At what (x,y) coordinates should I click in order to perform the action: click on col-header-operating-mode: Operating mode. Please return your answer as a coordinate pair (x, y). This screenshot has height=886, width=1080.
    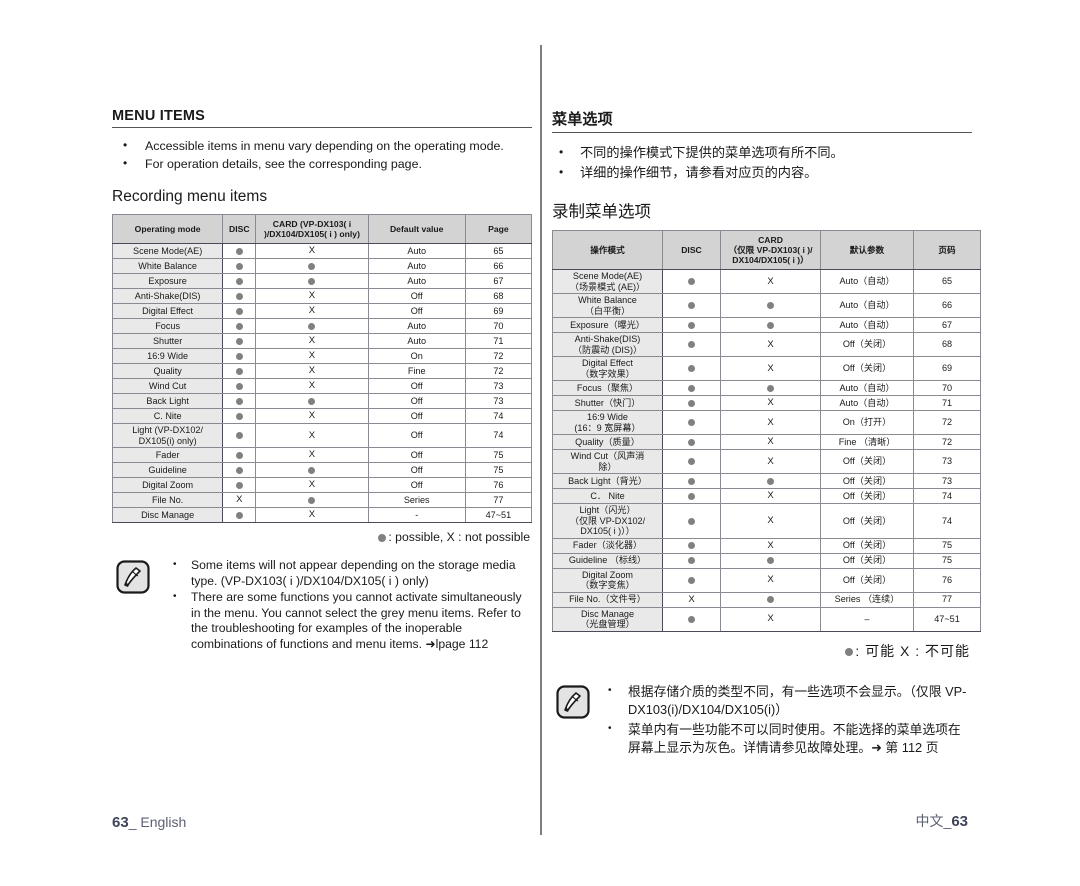
    Looking at the image, I should click on (167, 229).